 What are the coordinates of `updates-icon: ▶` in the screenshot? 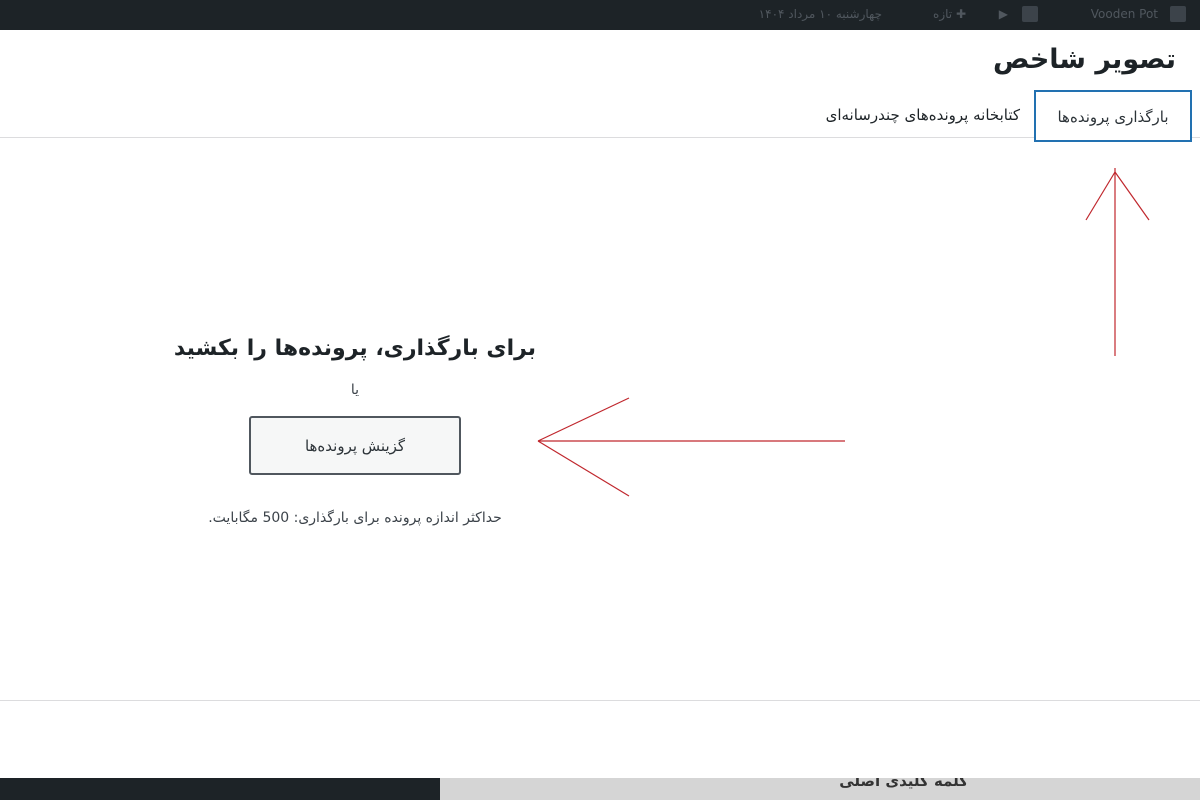 It's located at (1003, 14).